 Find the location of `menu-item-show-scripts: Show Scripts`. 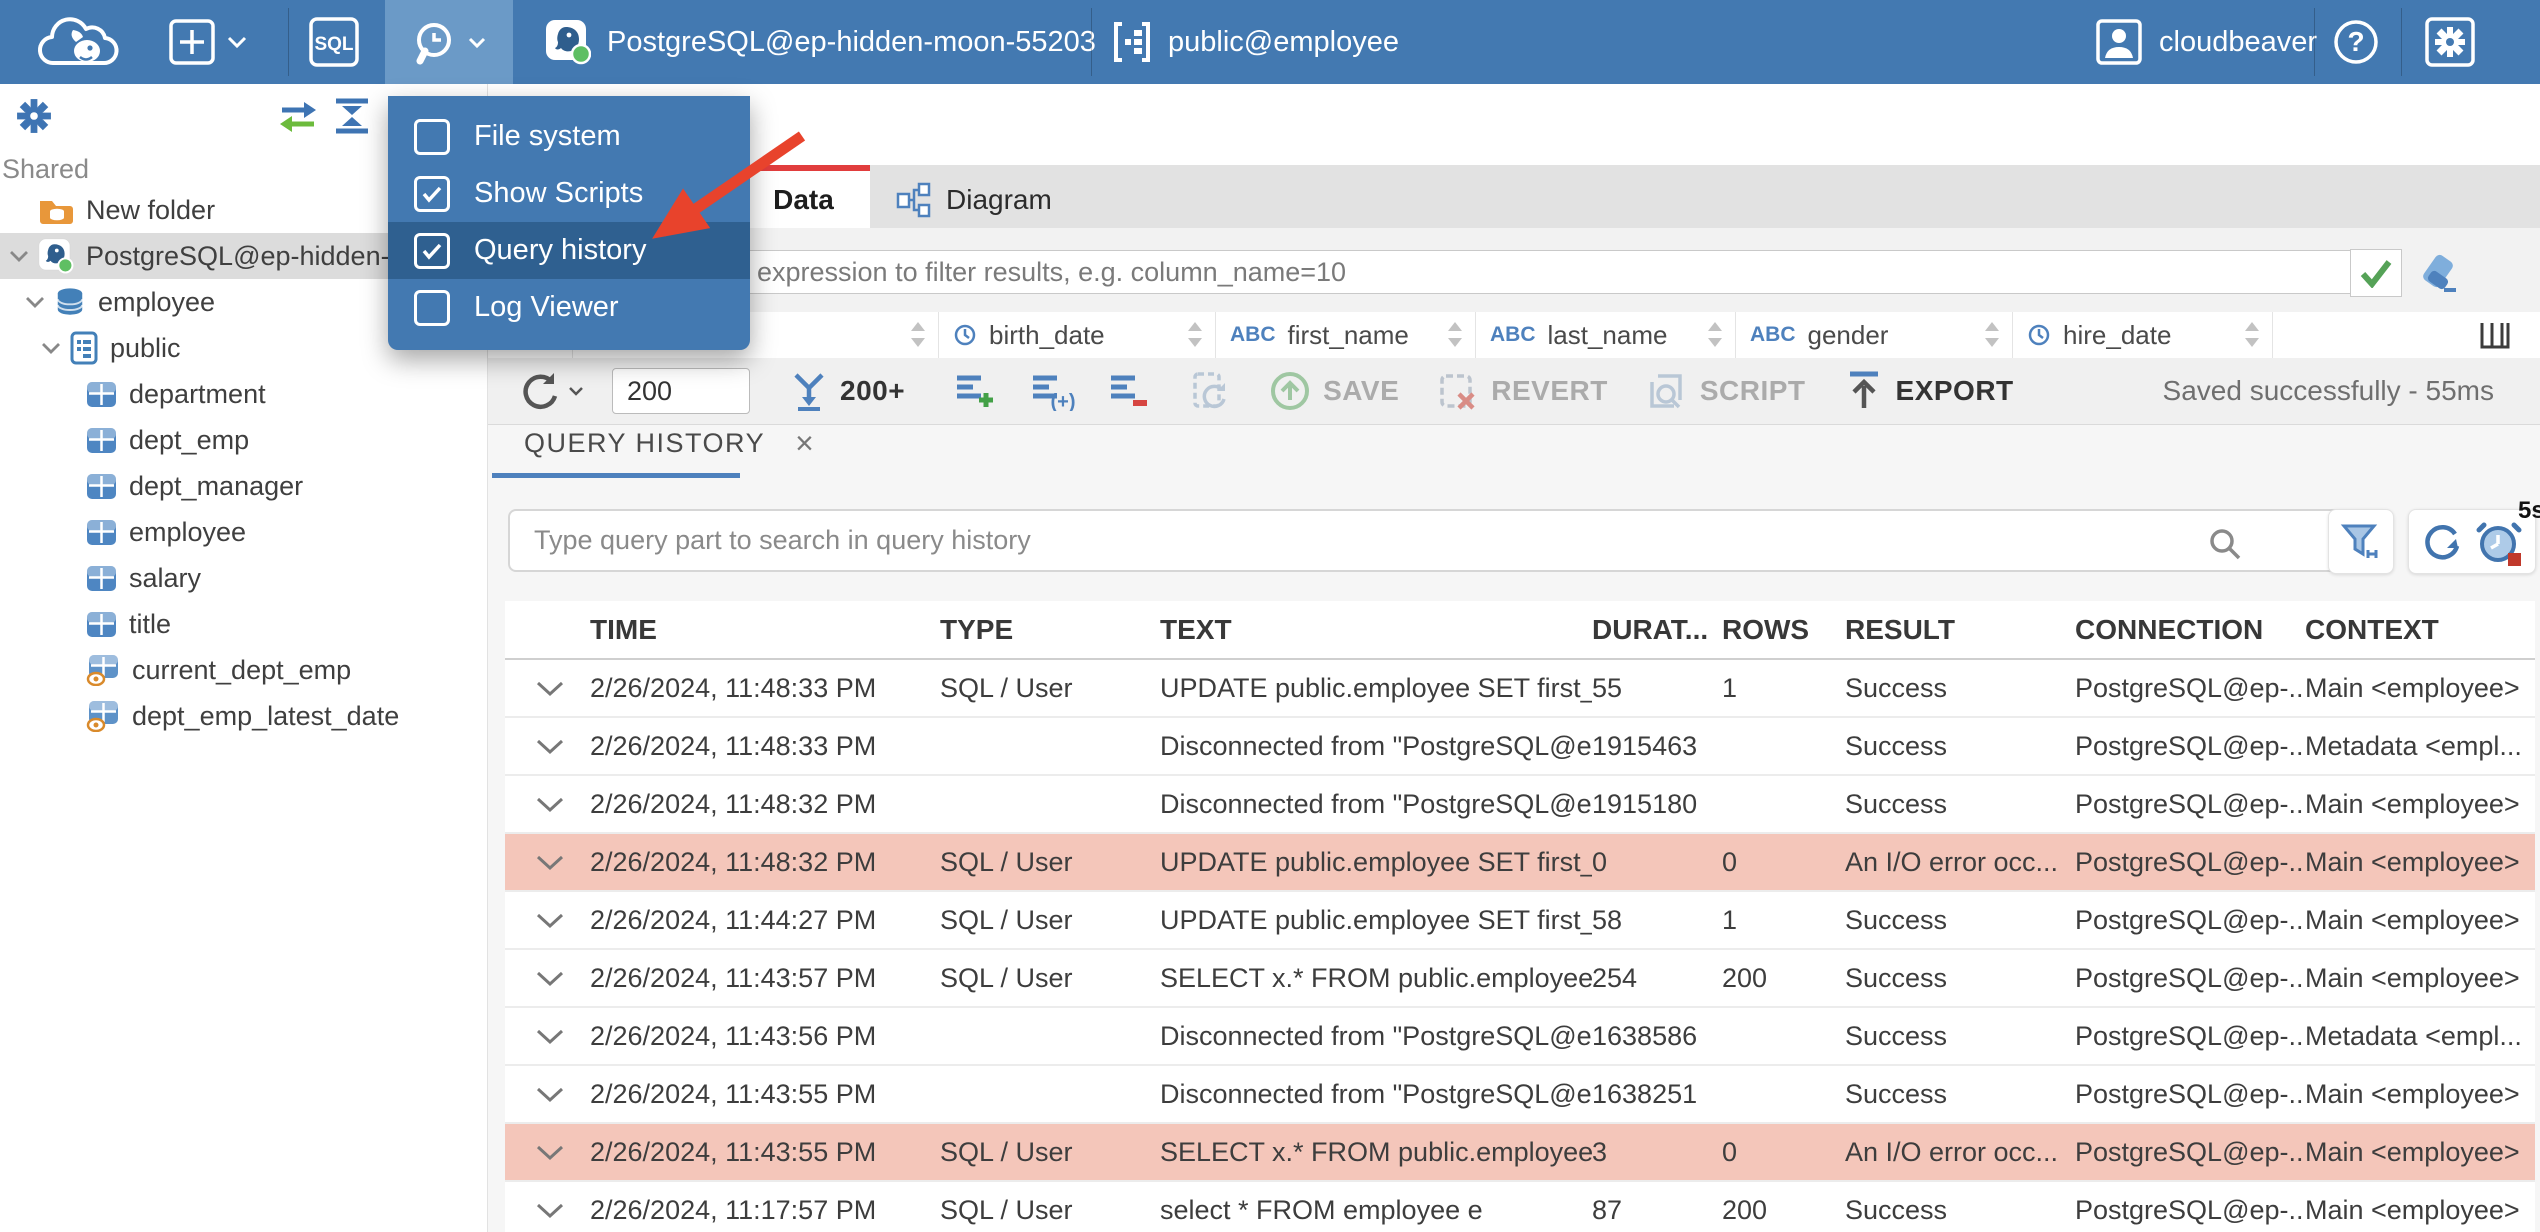

menu-item-show-scripts: Show Scripts is located at coordinates (569, 193).